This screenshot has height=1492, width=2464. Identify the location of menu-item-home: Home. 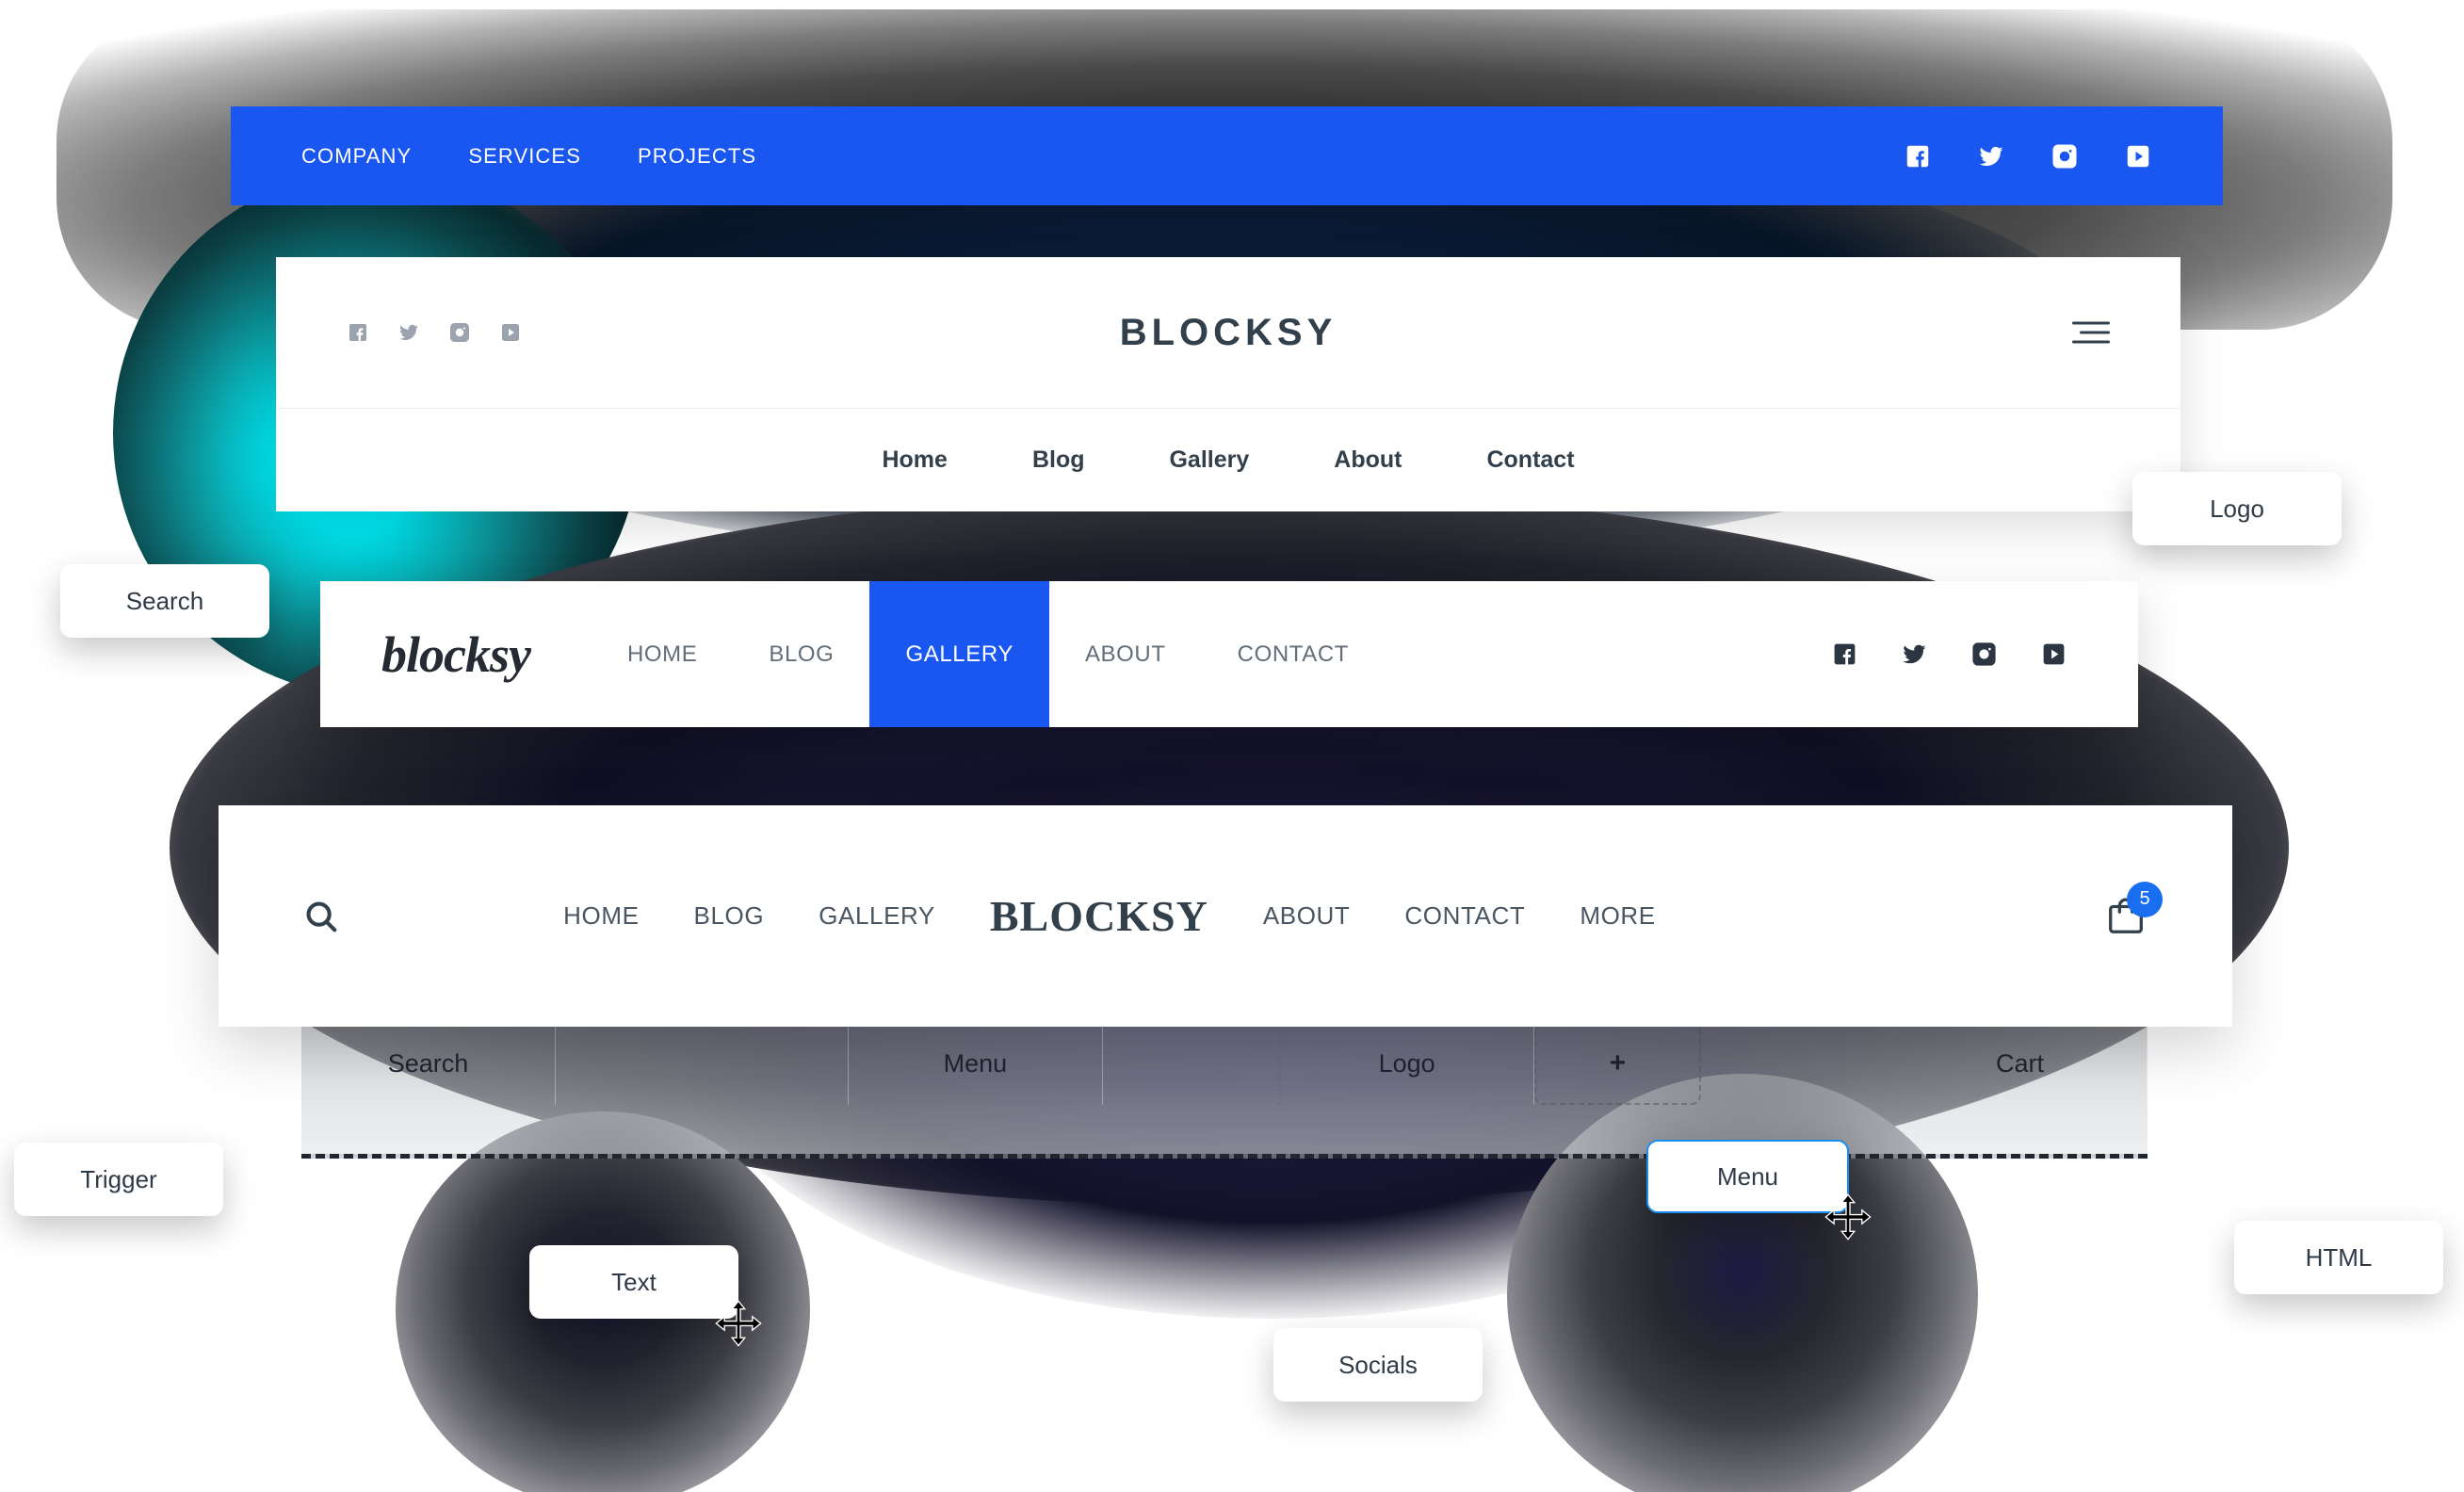
(915, 460).